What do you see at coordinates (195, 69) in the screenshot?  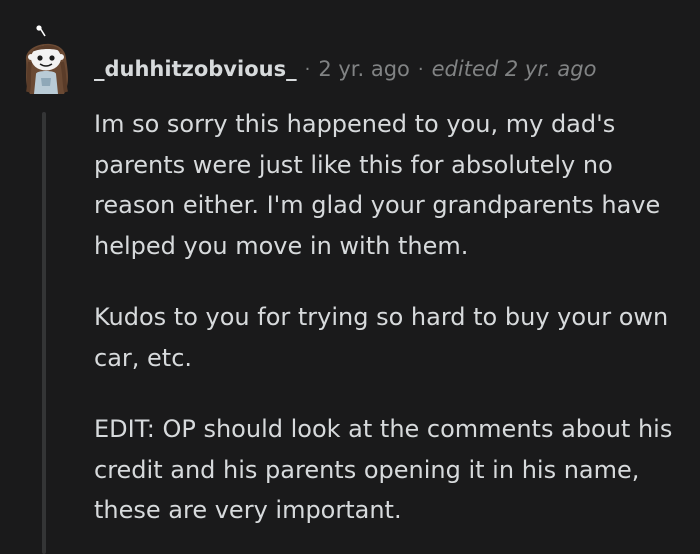 I see `username-link: _duhhitzobvious_` at bounding box center [195, 69].